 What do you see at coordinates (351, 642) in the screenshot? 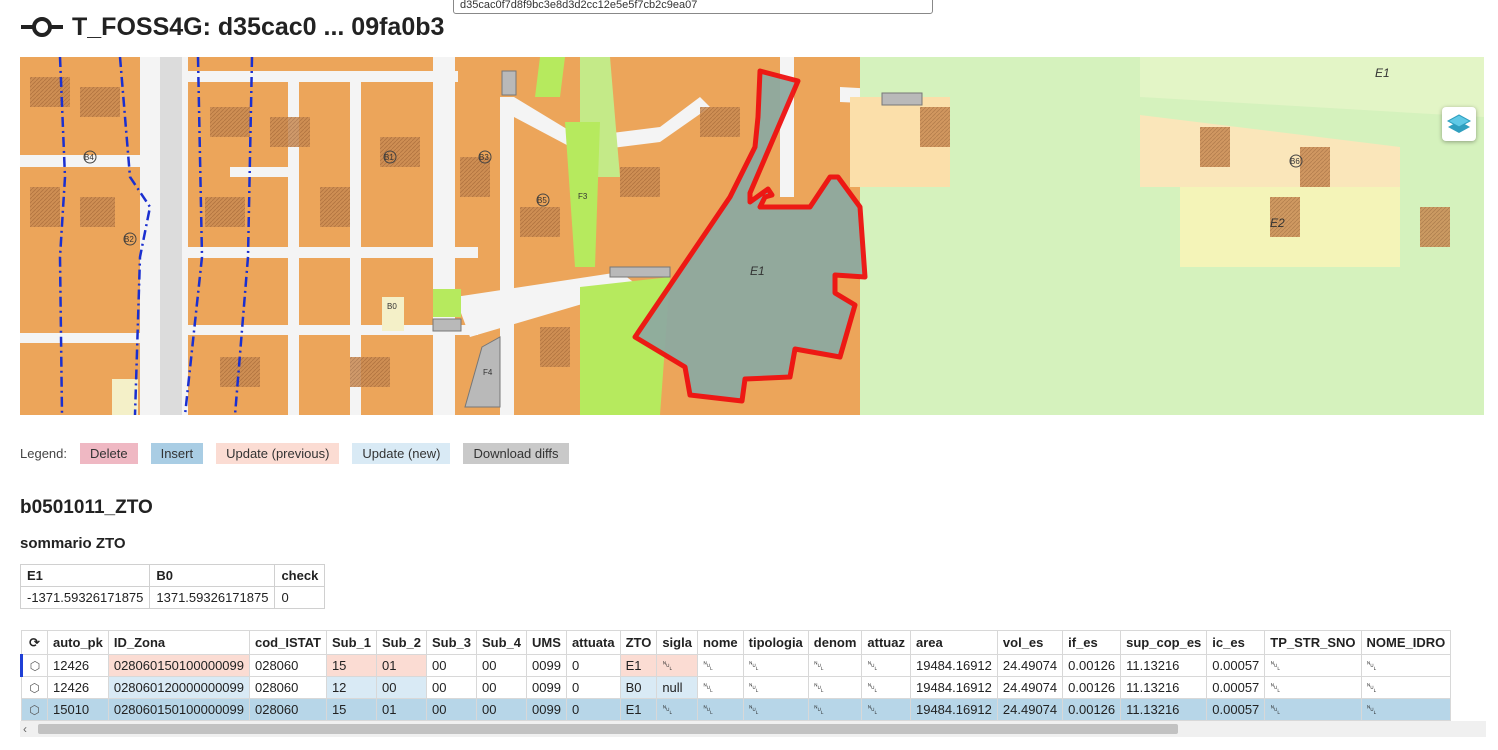
I see `column-header: Sub_1` at bounding box center [351, 642].